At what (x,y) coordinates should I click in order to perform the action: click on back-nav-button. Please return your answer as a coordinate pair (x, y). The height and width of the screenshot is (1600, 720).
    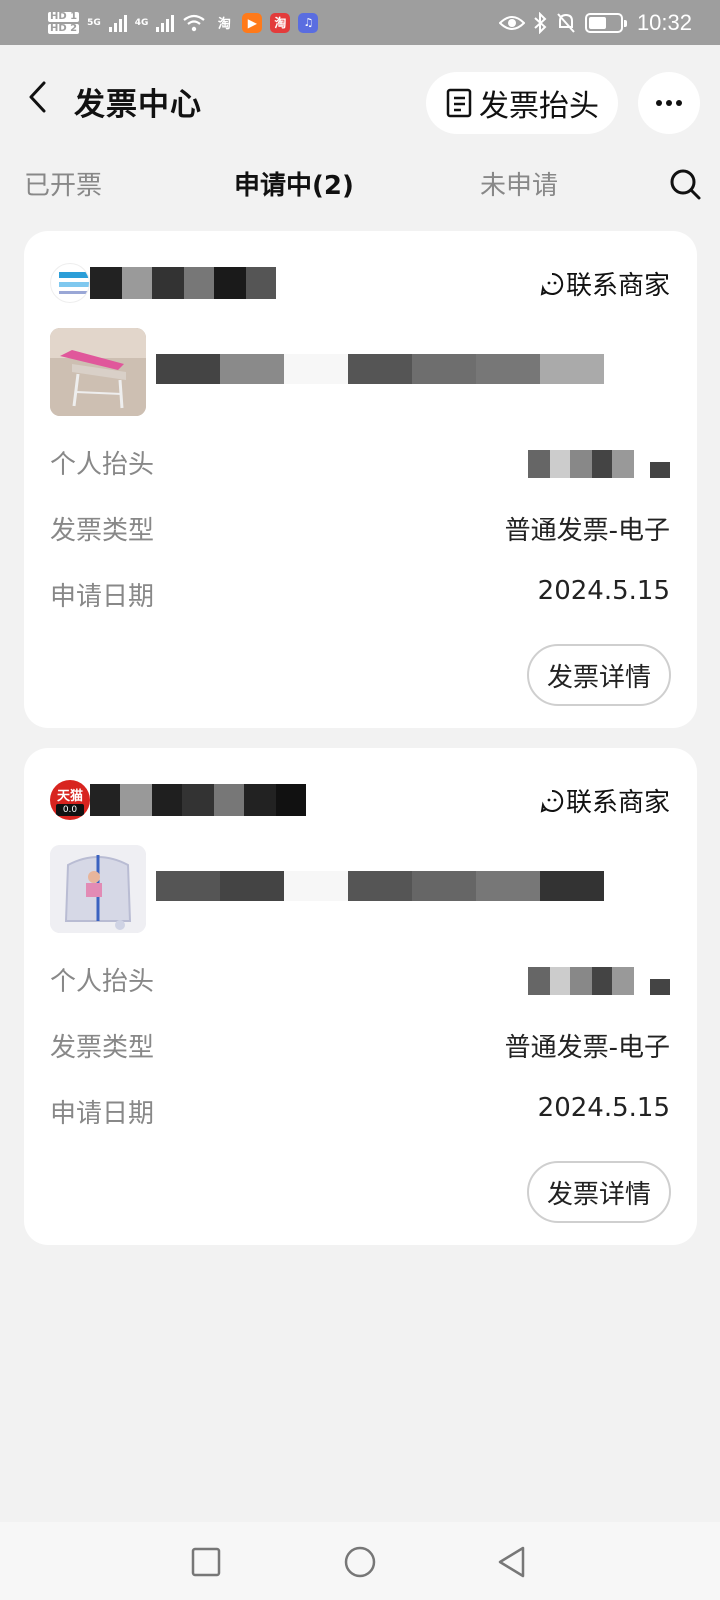
    Looking at the image, I should click on (512, 1562).